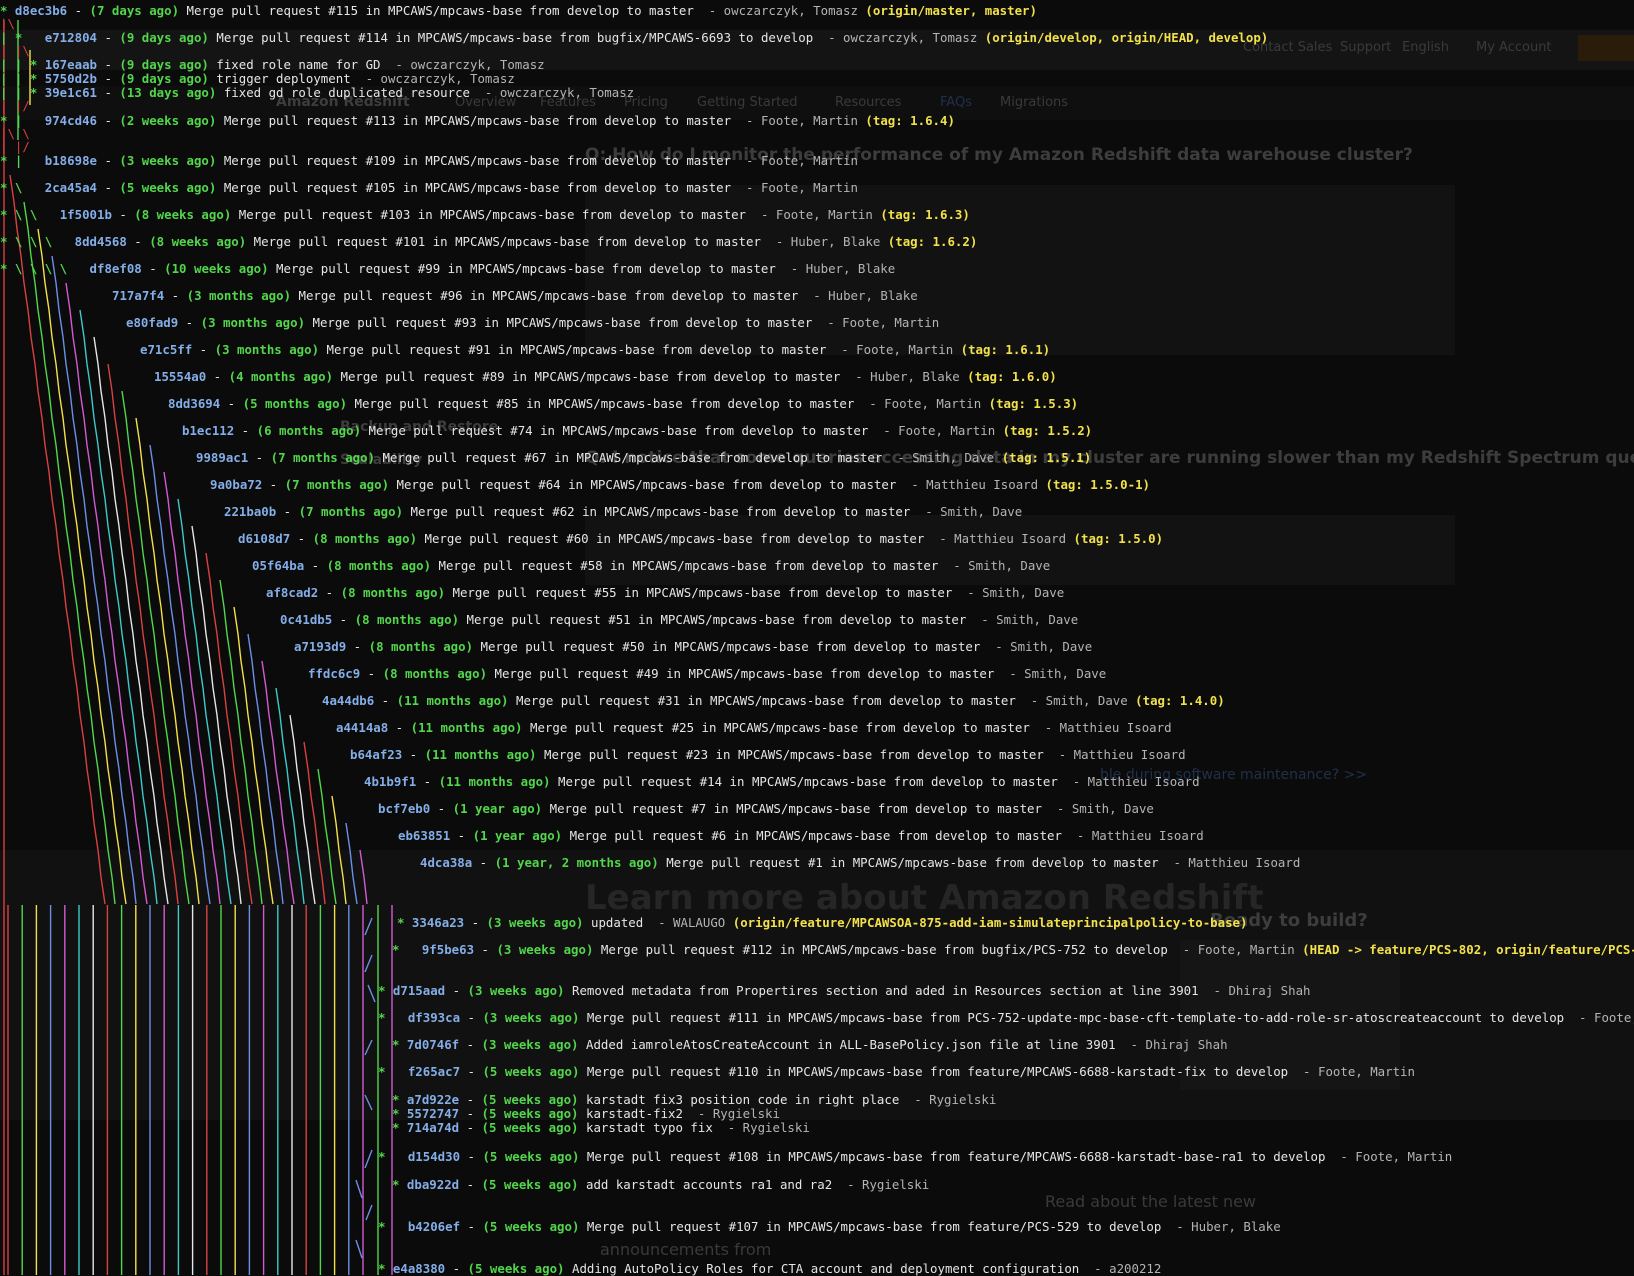 The height and width of the screenshot is (1276, 1634). Describe the element at coordinates (433, 1099) in the screenshot. I see `commit-sha: a7d922e` at that location.